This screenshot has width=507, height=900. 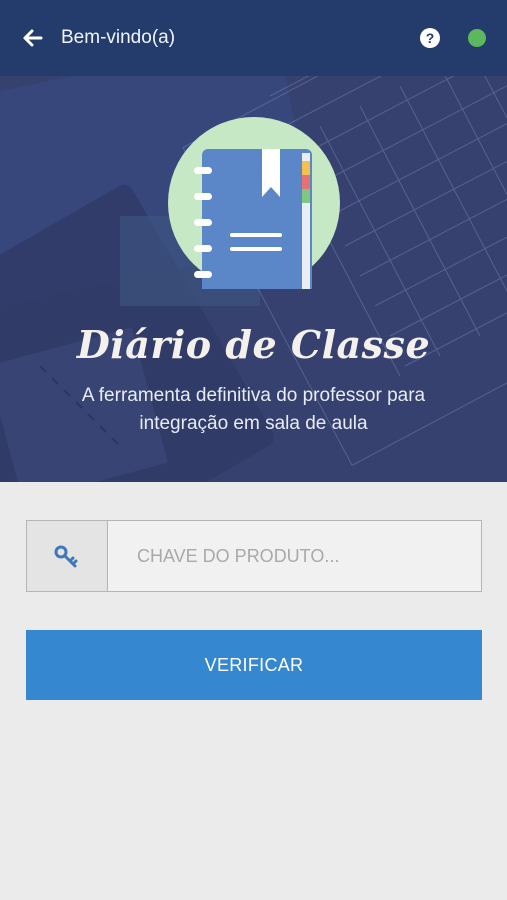 What do you see at coordinates (253, 344) in the screenshot?
I see `app-title: Diário de Classe` at bounding box center [253, 344].